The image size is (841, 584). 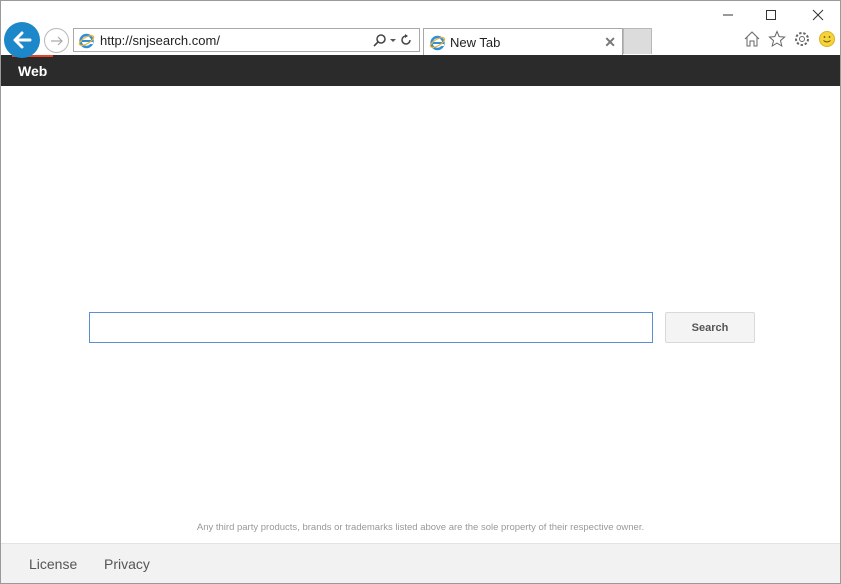 I want to click on maximize-icon, so click(x=771, y=15).